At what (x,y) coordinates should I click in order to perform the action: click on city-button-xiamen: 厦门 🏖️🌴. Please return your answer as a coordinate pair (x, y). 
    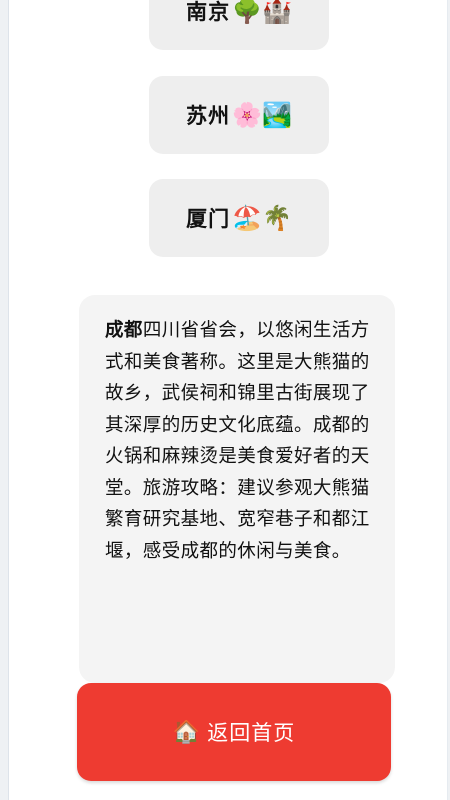
    Looking at the image, I should click on (239, 218).